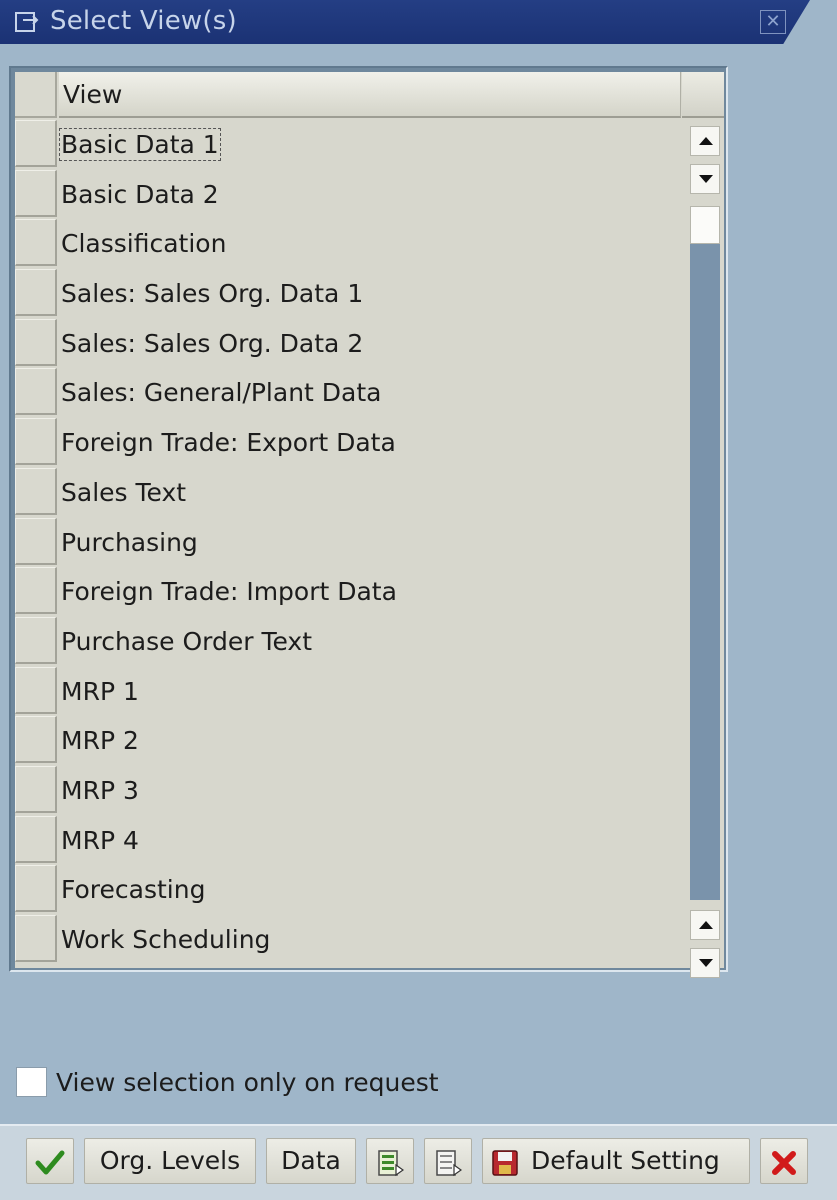  I want to click on view-name-text: Sales: Sales Org. Data 1, so click(212, 294).